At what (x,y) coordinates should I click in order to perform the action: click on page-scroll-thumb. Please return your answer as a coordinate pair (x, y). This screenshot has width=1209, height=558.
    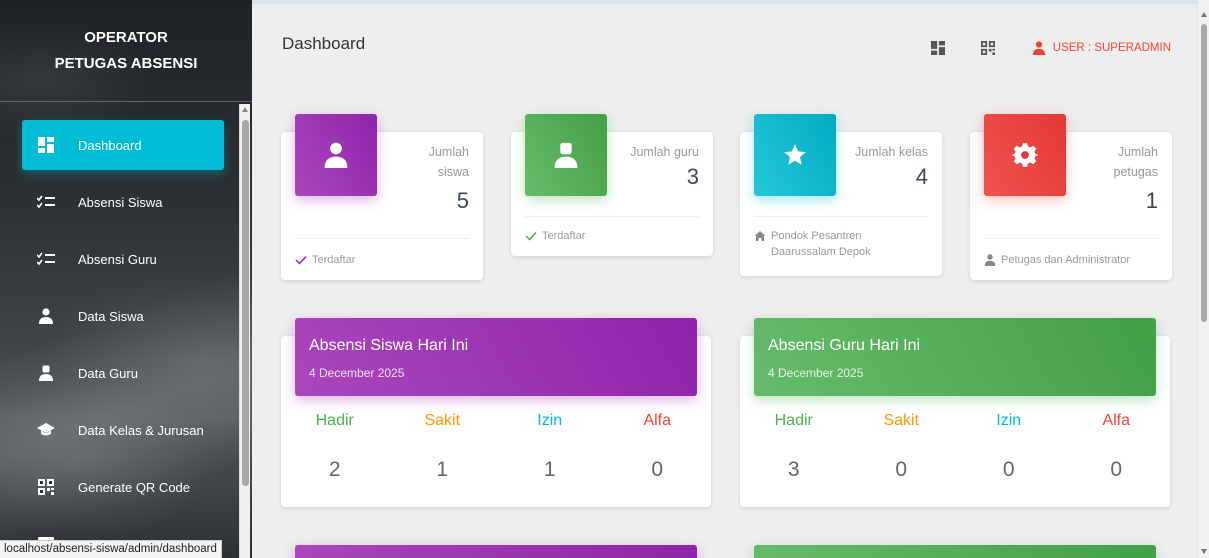
    Looking at the image, I should click on (1204, 173).